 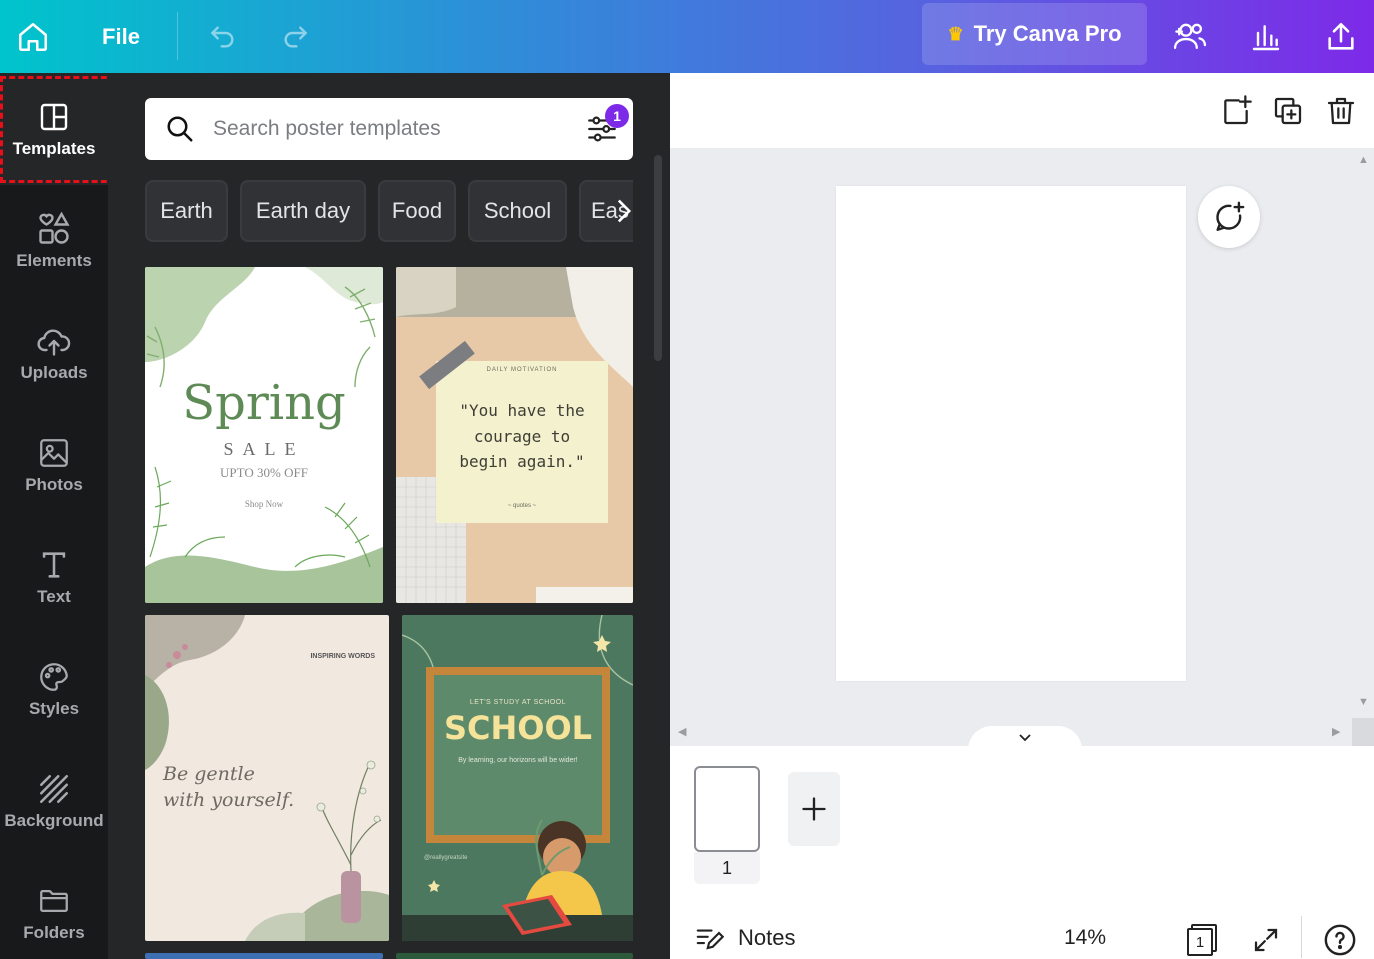 What do you see at coordinates (264, 449) in the screenshot?
I see `spring-subtitle: SALE` at bounding box center [264, 449].